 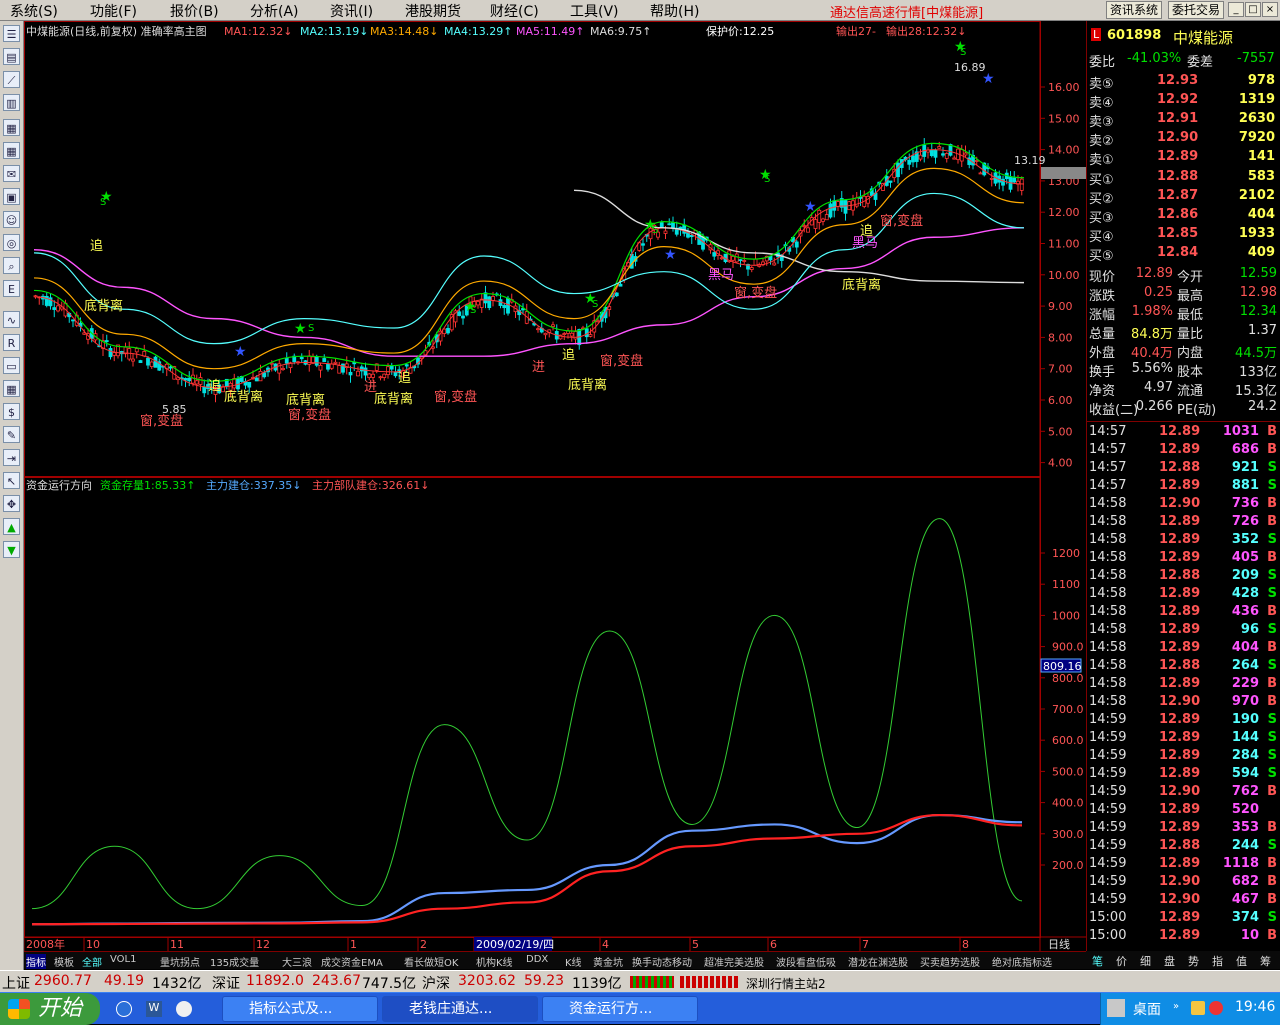 I want to click on tick-direction: S, so click(x=1272, y=539).